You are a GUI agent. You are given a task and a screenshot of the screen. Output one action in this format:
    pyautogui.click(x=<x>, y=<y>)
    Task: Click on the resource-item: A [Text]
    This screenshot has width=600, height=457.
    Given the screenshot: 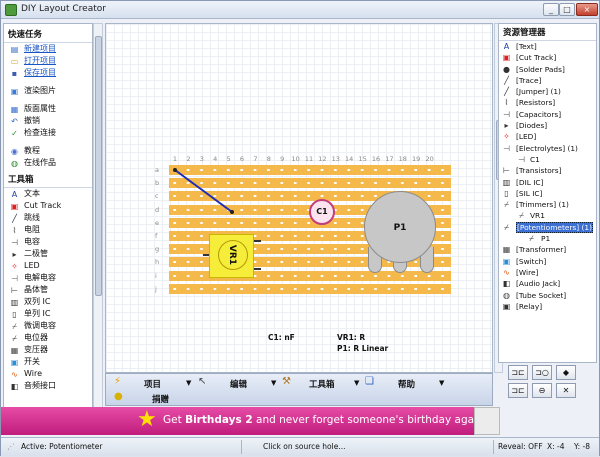 What is the action you would take?
    pyautogui.click(x=547, y=46)
    